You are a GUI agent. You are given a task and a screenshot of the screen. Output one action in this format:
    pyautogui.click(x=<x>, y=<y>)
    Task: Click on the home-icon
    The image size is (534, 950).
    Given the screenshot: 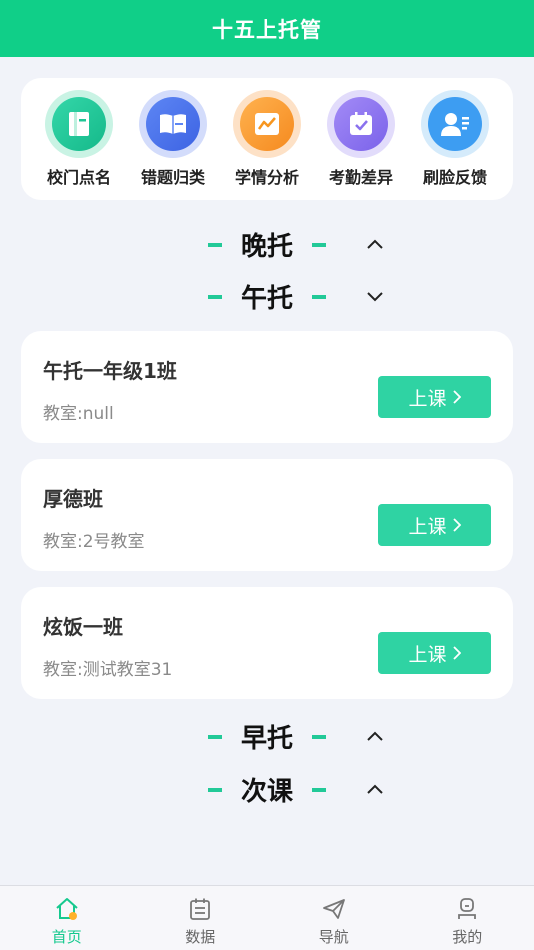 What is the action you would take?
    pyautogui.click(x=67, y=909)
    